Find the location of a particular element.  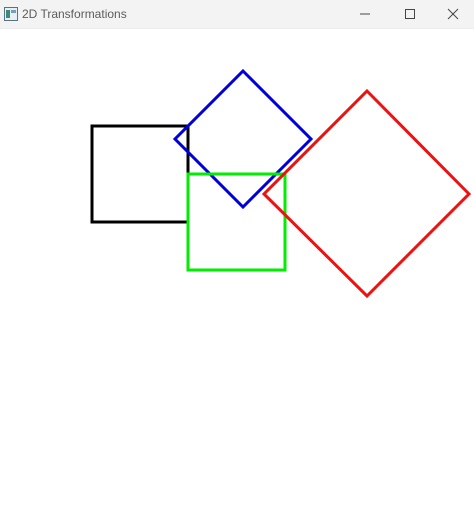

maximize-icon is located at coordinates (410, 14).